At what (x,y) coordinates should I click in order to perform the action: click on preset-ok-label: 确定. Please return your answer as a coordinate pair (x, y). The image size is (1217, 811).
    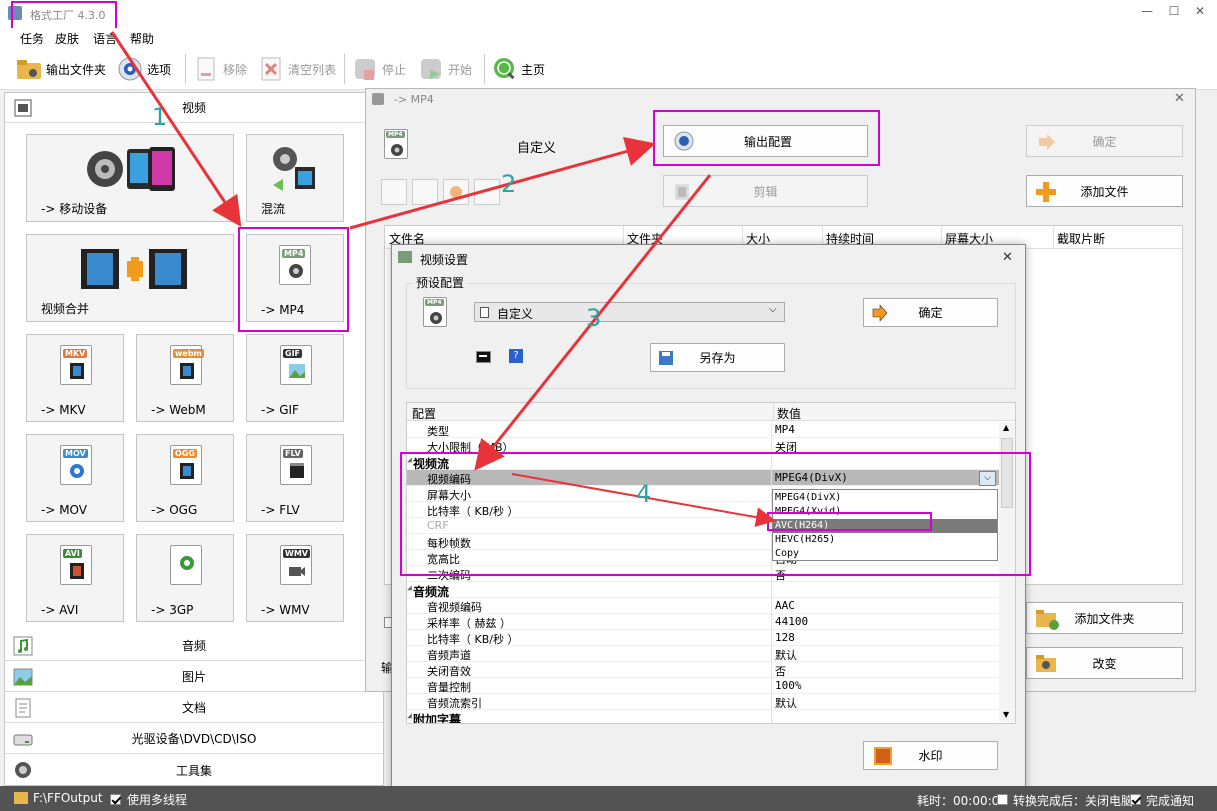
    Looking at the image, I should click on (930, 313).